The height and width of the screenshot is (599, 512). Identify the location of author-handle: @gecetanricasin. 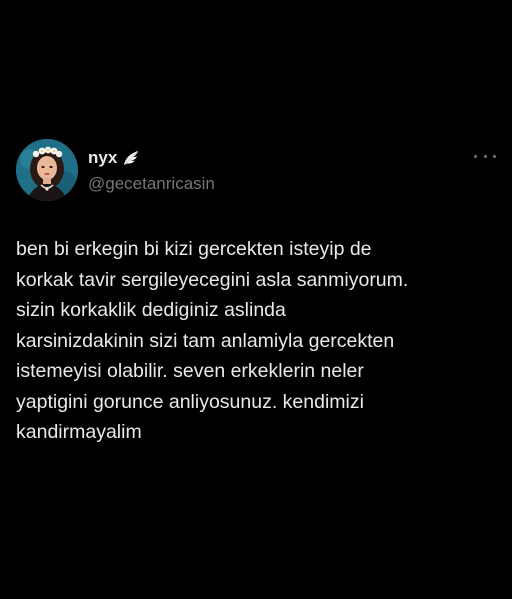
(151, 184).